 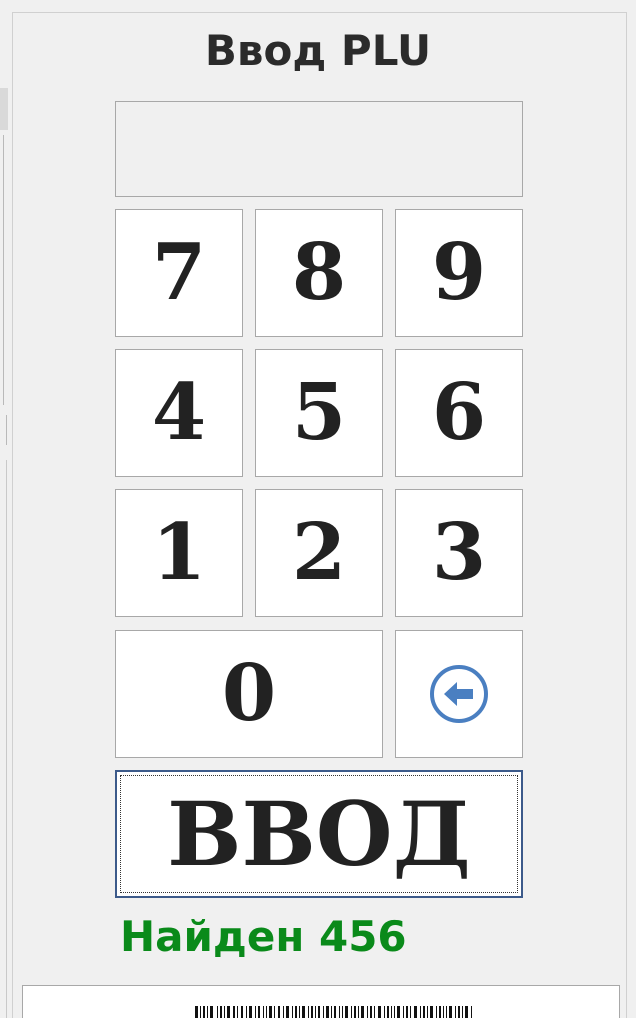 I want to click on key-label: 6, so click(x=459, y=412).